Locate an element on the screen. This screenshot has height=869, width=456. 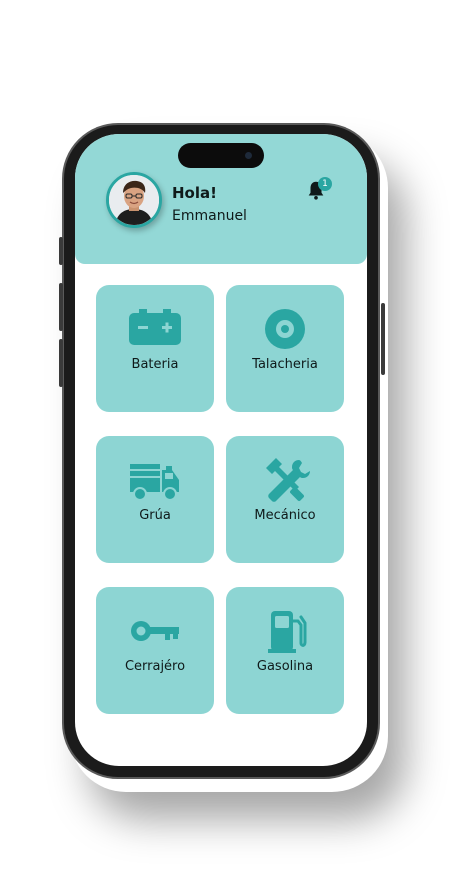
service-tile-mecanico: Mecánico is located at coordinates (285, 499).